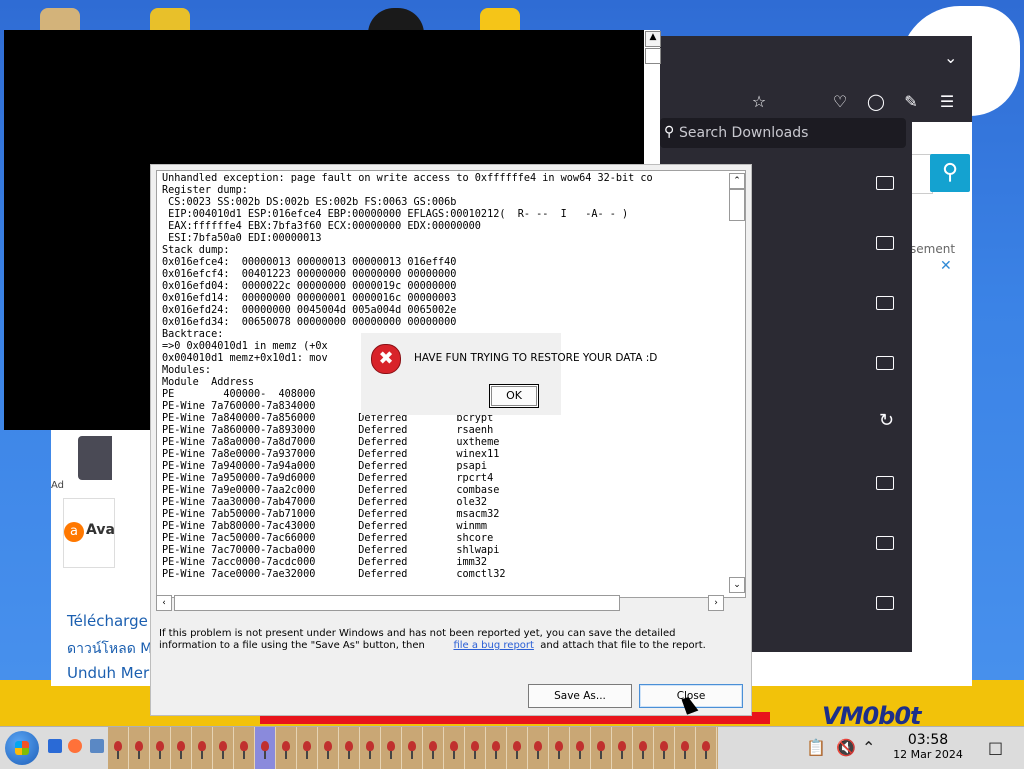  What do you see at coordinates (946, 266) in the screenshot?
I see `close-icon: ✕` at bounding box center [946, 266].